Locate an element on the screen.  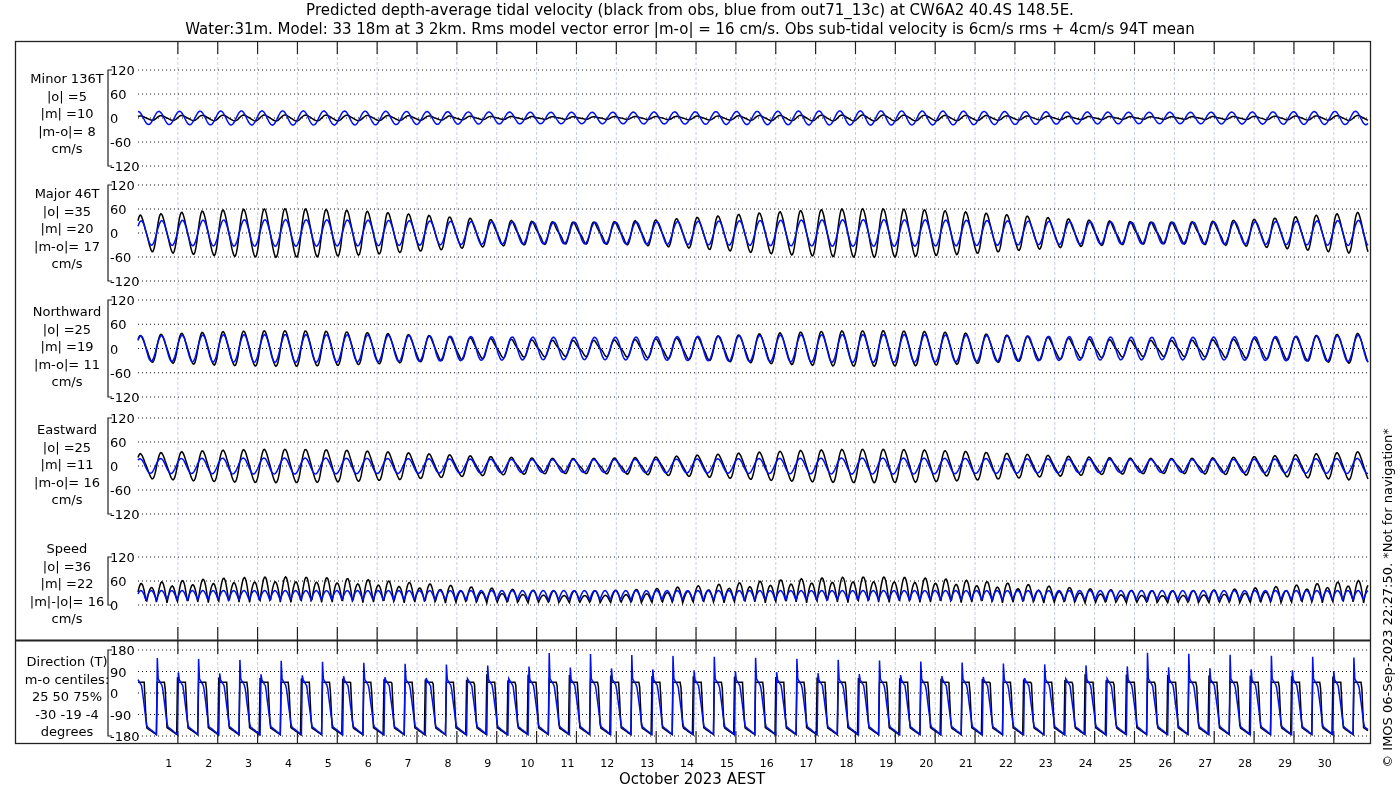
day-label: 12 is located at coordinates (607, 763).